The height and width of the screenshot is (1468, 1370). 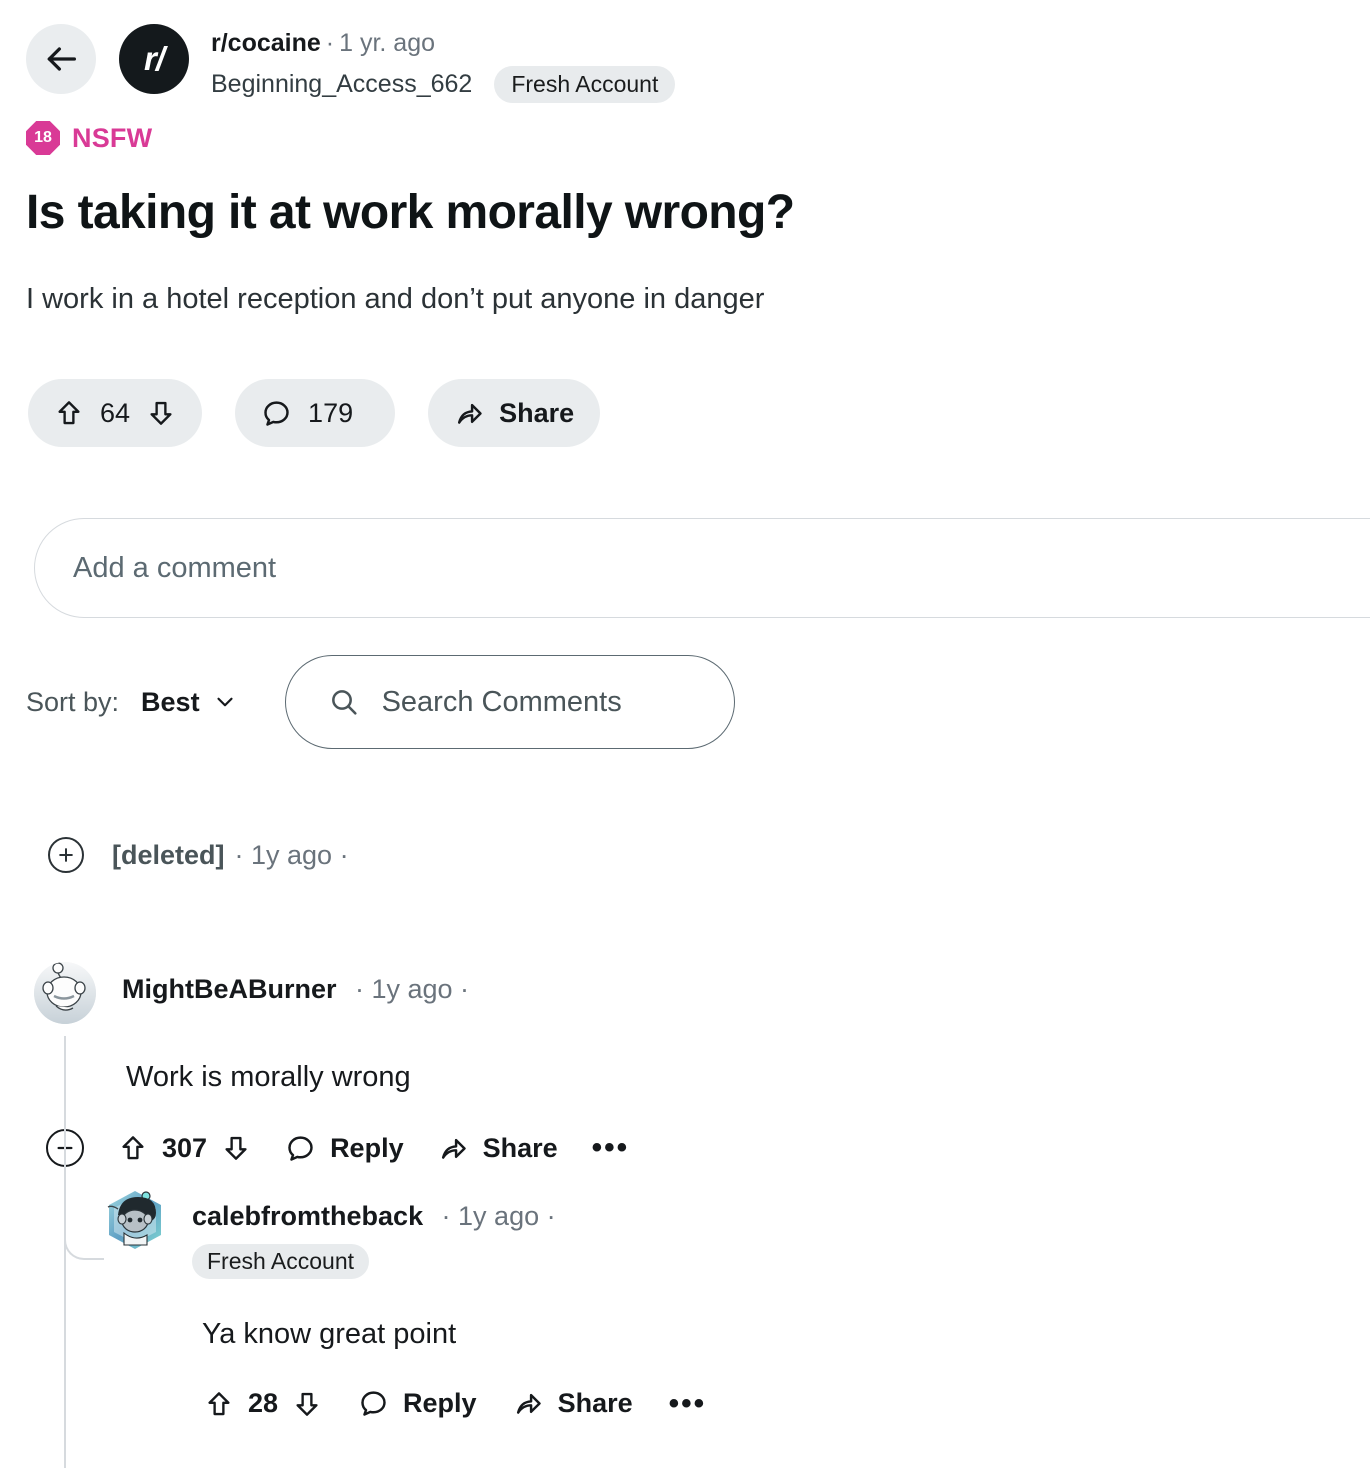 I want to click on back-button, so click(x=61, y=59).